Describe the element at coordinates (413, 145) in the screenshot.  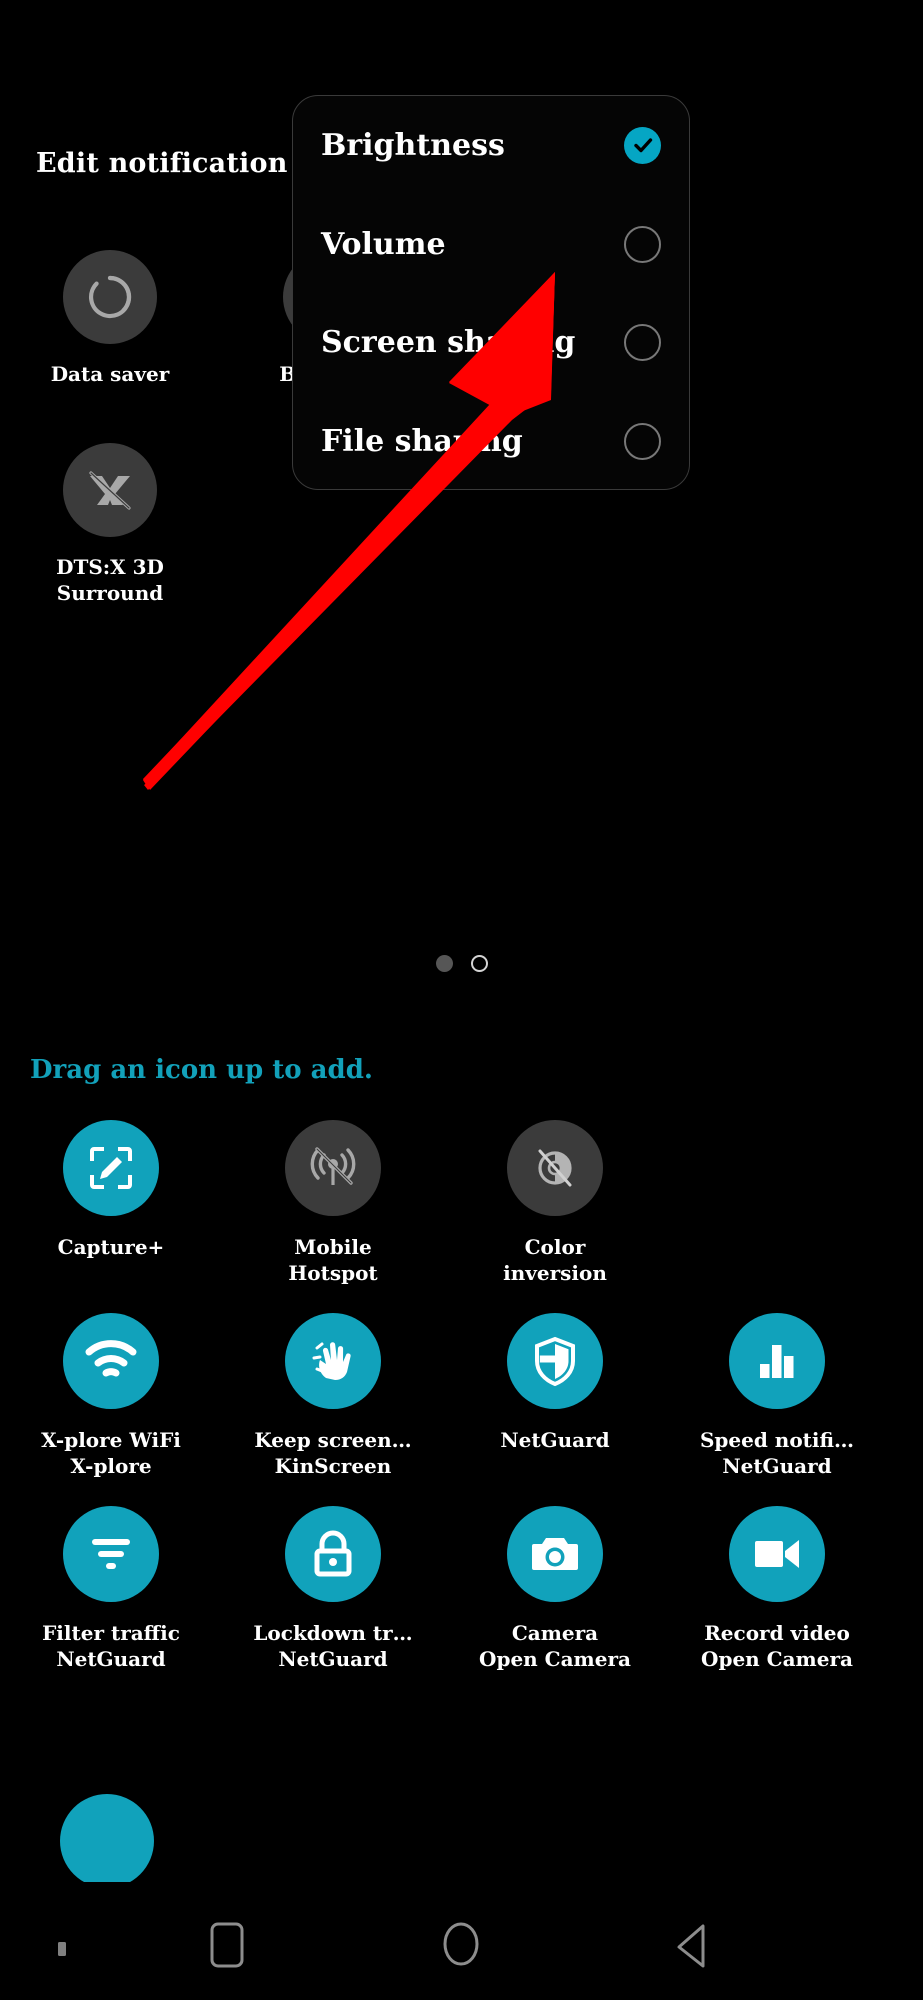
I see `dialog-option-label: Brightness` at that location.